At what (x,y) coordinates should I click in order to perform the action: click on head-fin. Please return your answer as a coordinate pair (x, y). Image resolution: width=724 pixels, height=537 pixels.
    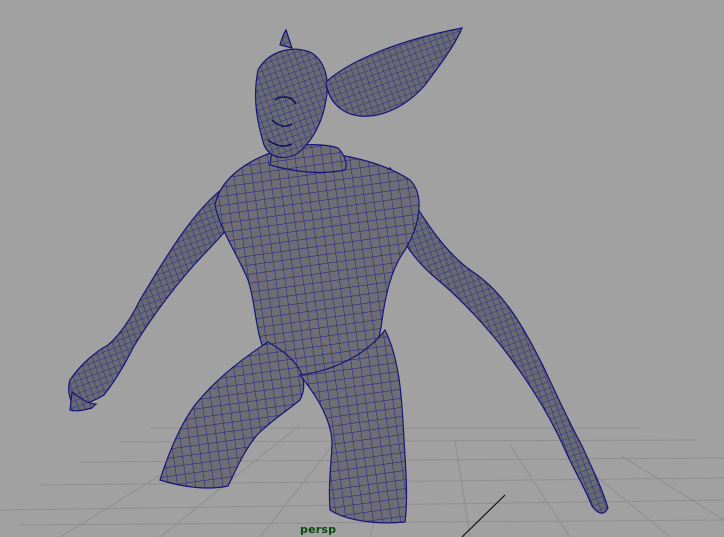
    Looking at the image, I should click on (394, 72).